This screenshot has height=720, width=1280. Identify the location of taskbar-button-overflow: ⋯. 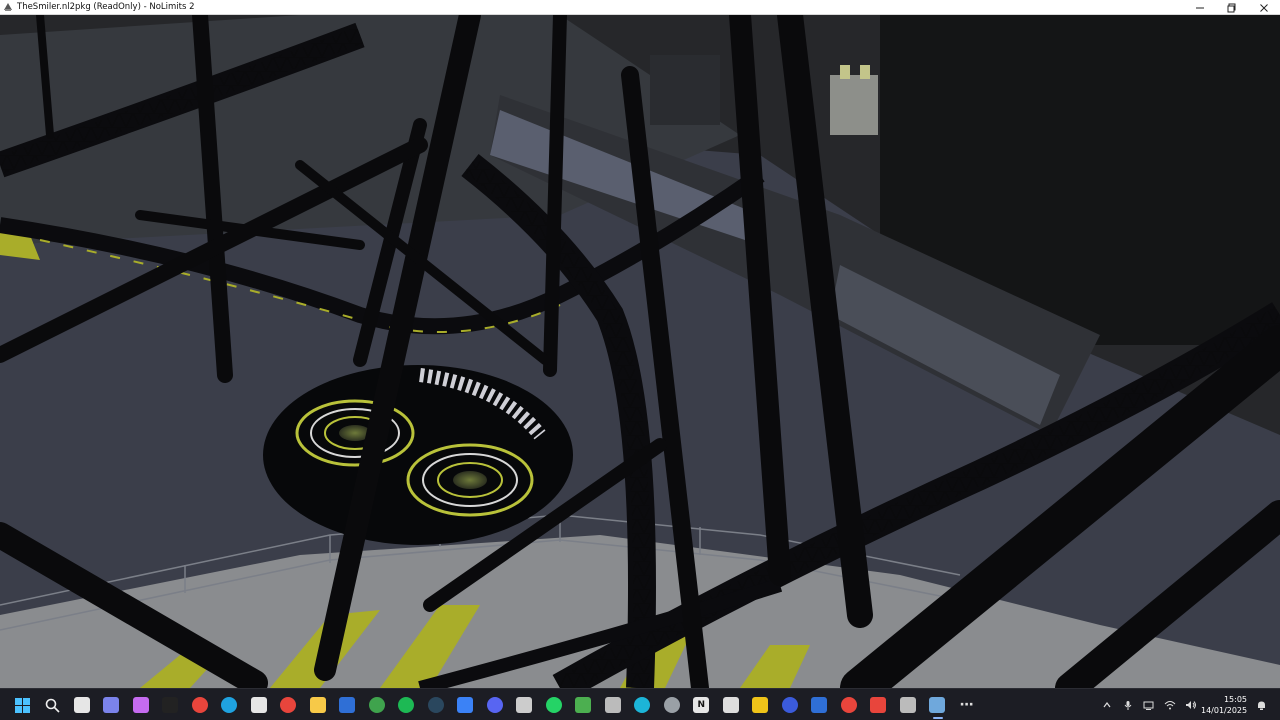
(967, 704).